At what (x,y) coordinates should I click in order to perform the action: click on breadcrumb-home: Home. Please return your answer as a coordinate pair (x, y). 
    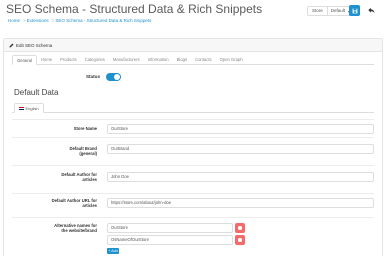
    Looking at the image, I should click on (14, 20).